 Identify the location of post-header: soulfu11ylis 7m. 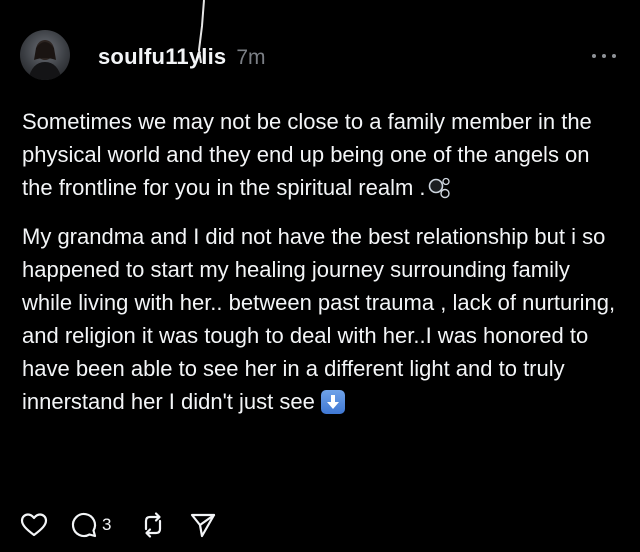
(182, 59).